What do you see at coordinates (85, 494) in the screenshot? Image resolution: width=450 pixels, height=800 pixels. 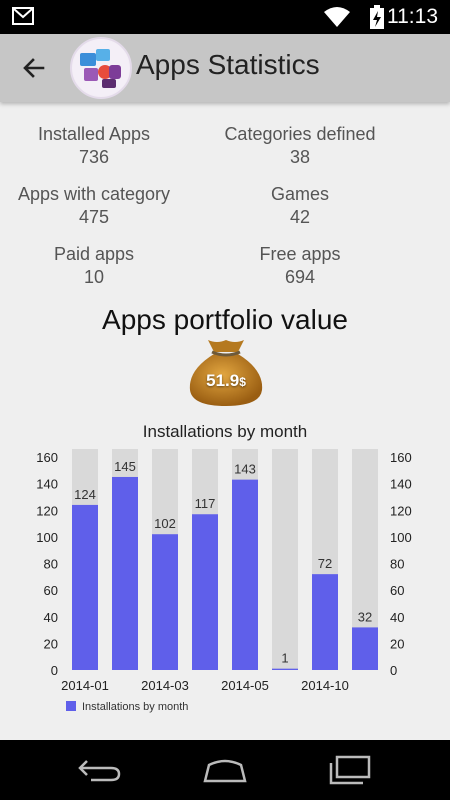 I see `bar-value-label: 124` at bounding box center [85, 494].